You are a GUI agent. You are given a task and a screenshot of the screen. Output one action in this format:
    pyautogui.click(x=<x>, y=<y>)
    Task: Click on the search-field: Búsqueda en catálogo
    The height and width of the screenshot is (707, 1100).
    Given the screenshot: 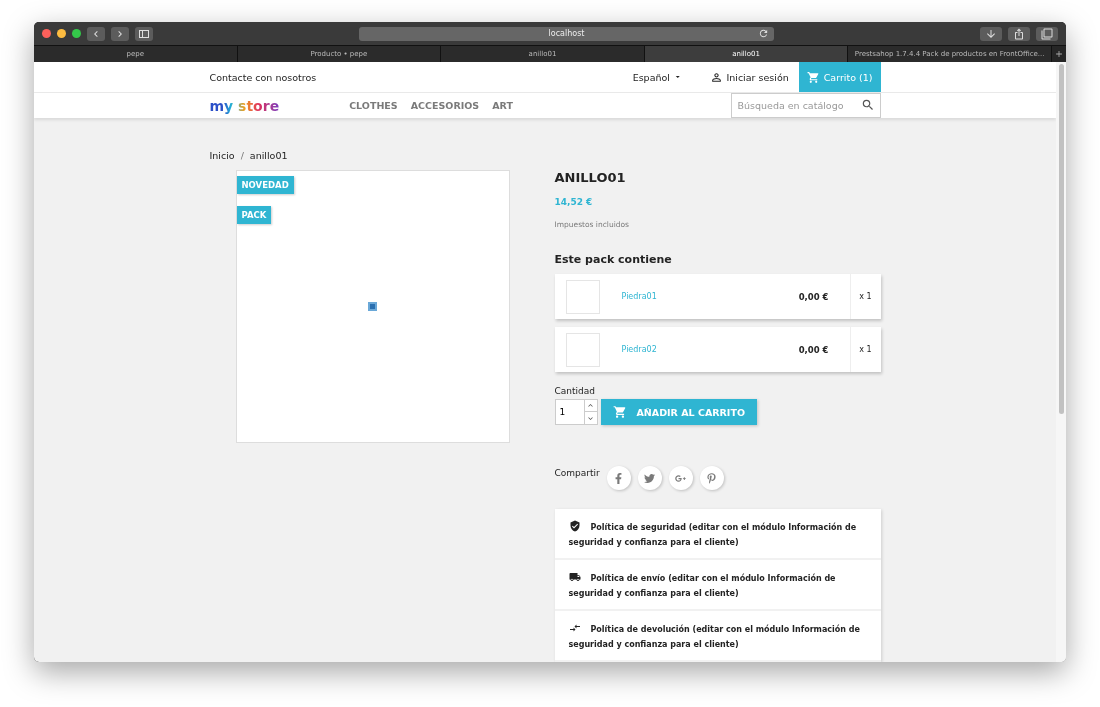 What is the action you would take?
    pyautogui.click(x=805, y=105)
    